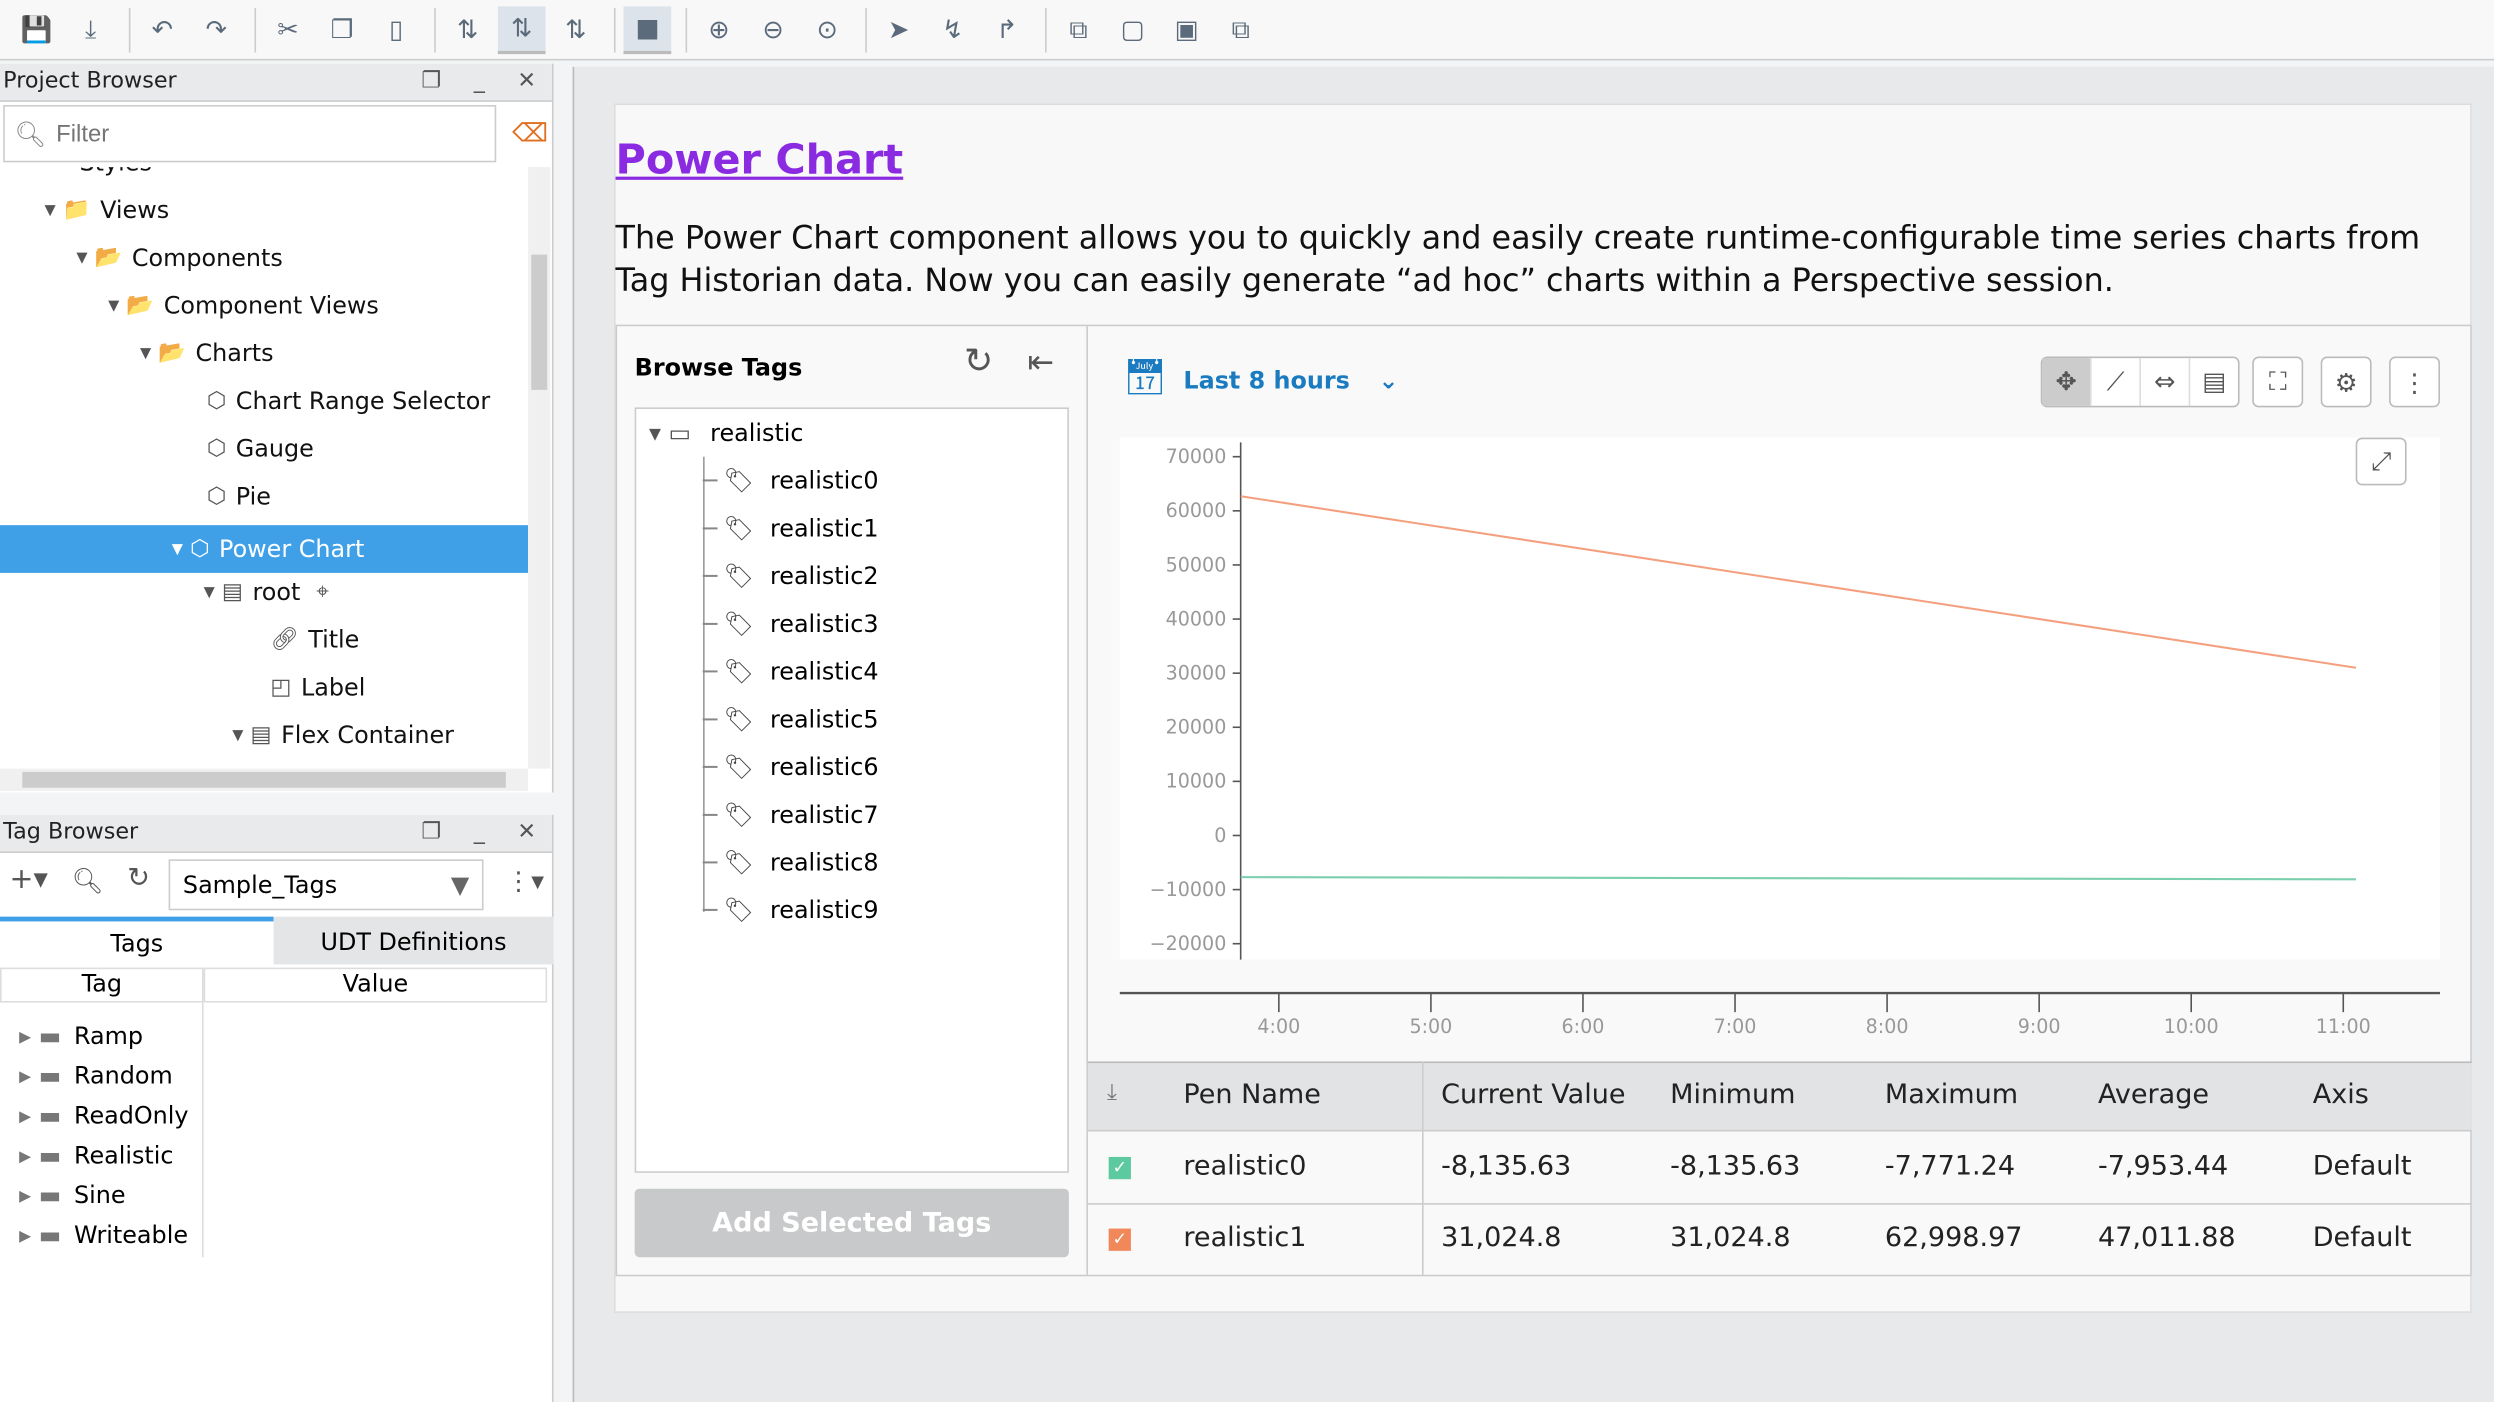  Describe the element at coordinates (375, 985) in the screenshot. I see `column-value: Value` at that location.